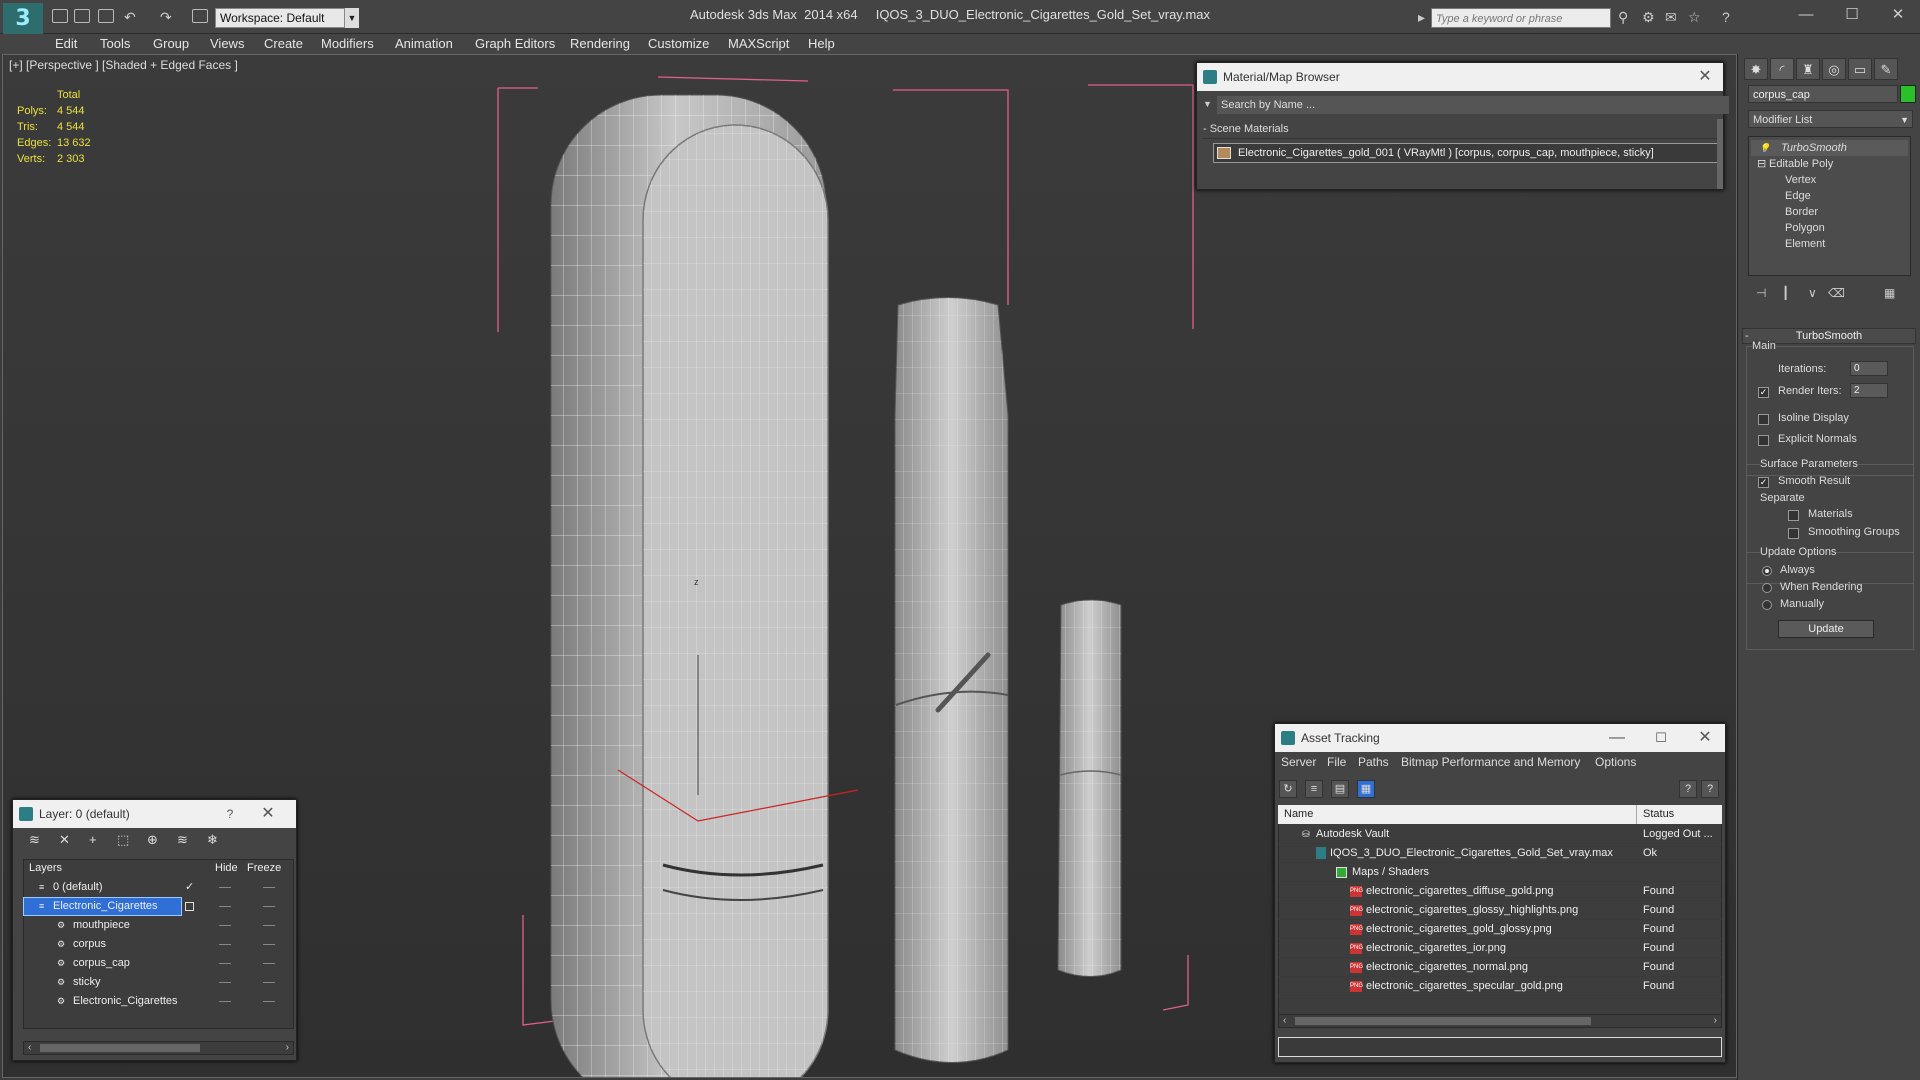 This screenshot has height=1080, width=1920. Describe the element at coordinates (1829, 148) in the screenshot. I see `stack-item-turbosmooth: 💡 TurboSmooth` at that location.